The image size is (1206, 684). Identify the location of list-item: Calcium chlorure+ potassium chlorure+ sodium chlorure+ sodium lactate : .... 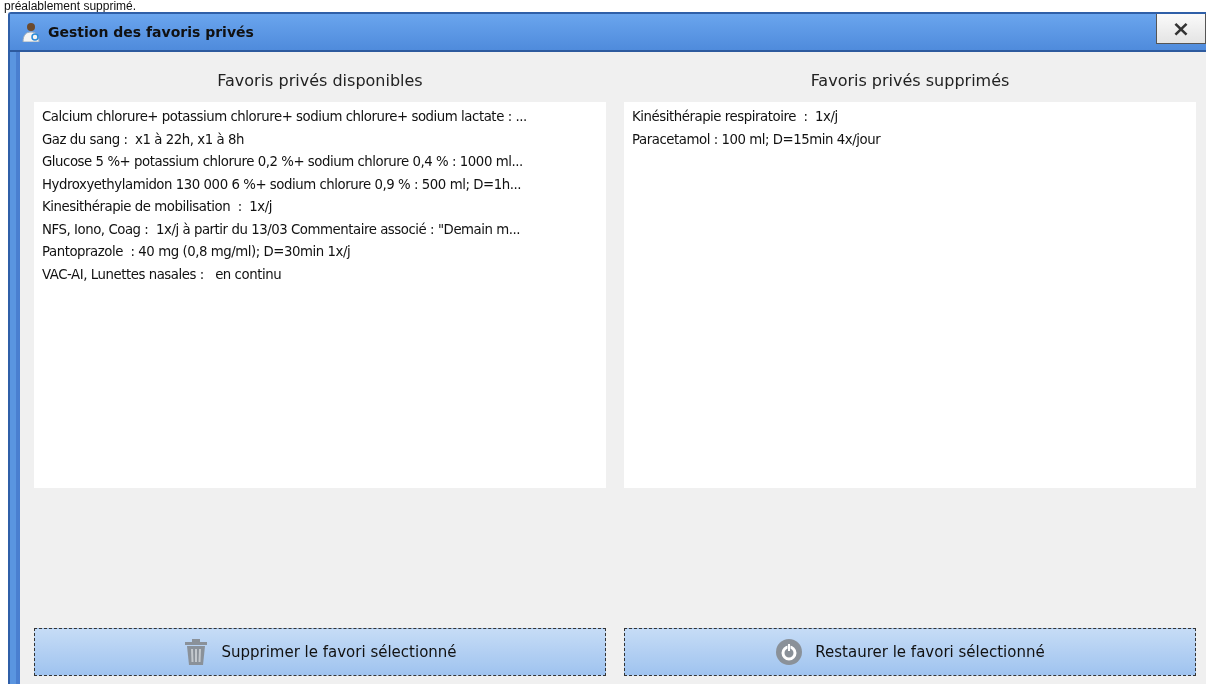
(284, 117).